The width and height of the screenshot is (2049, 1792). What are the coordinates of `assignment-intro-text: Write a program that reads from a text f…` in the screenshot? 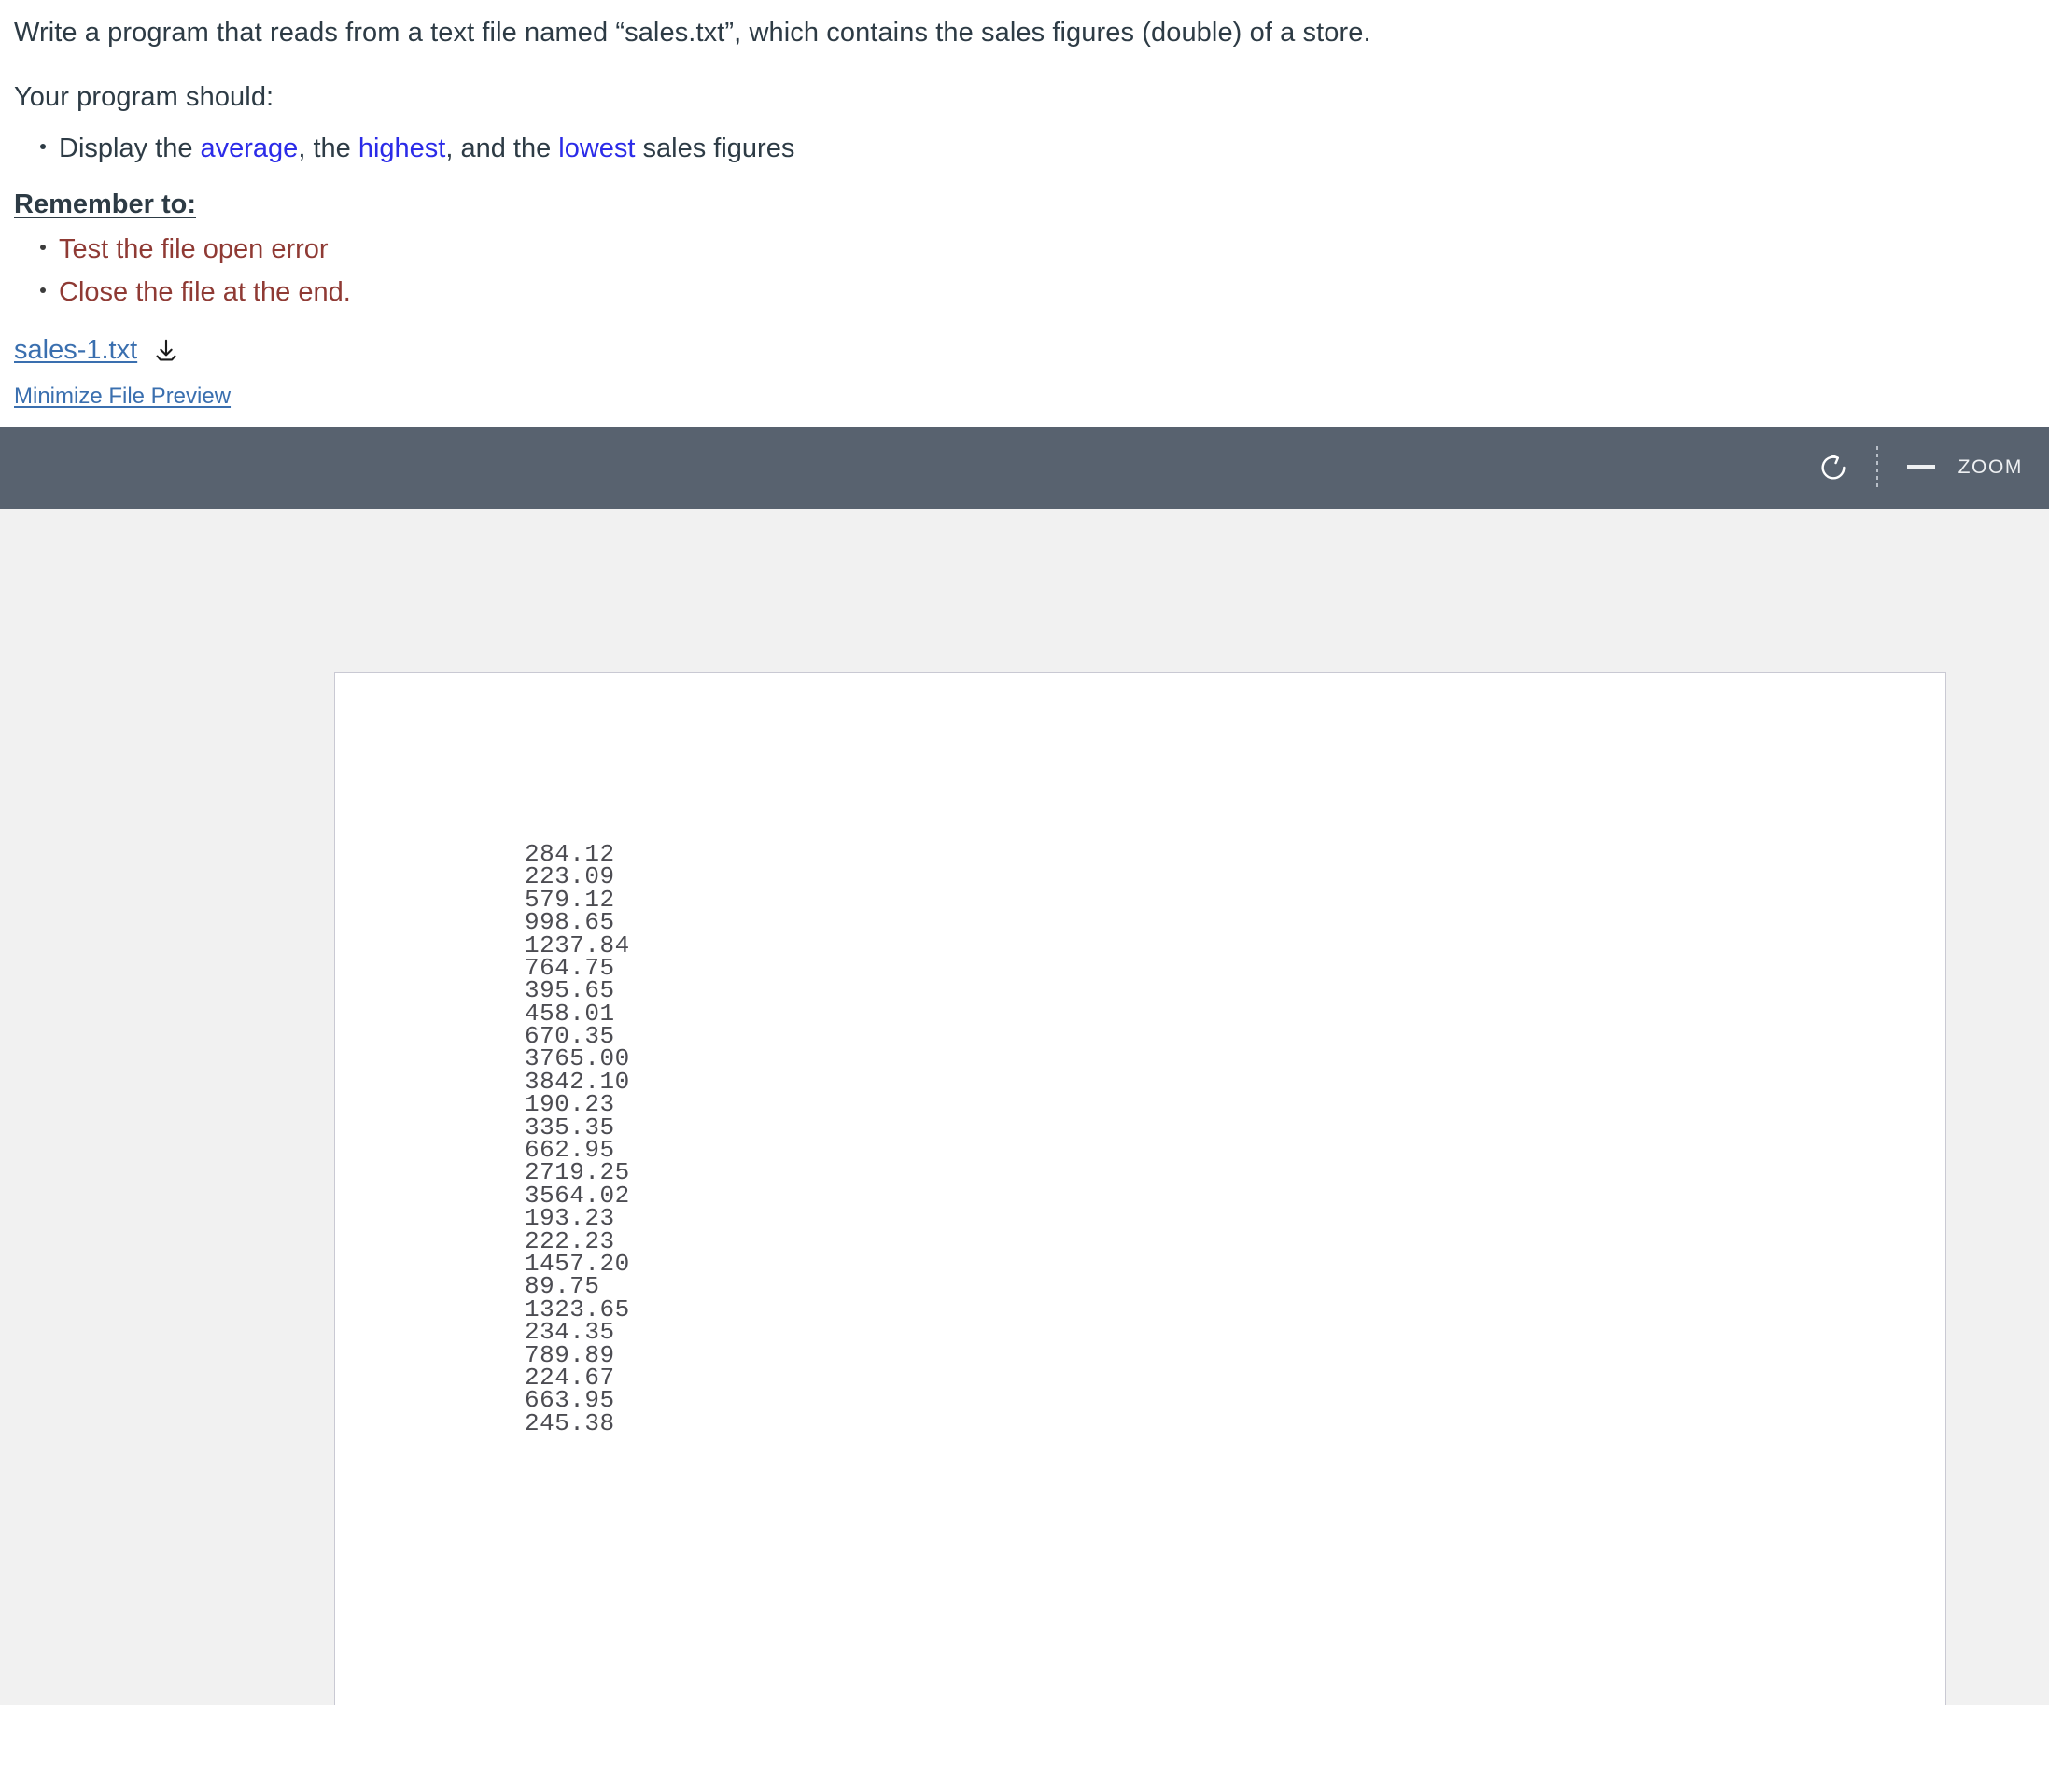 It's located at (692, 33).